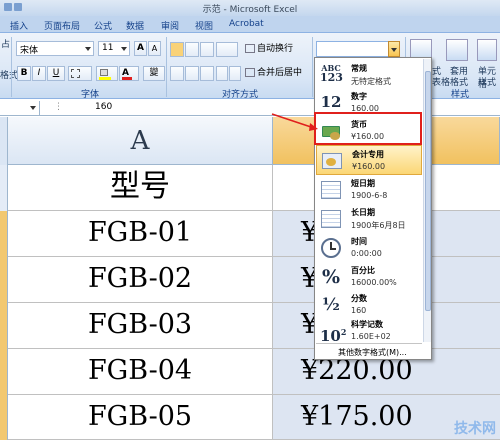  Describe the element at coordinates (140, 417) in the screenshot. I see `cell-a6: FGB-05` at that location.